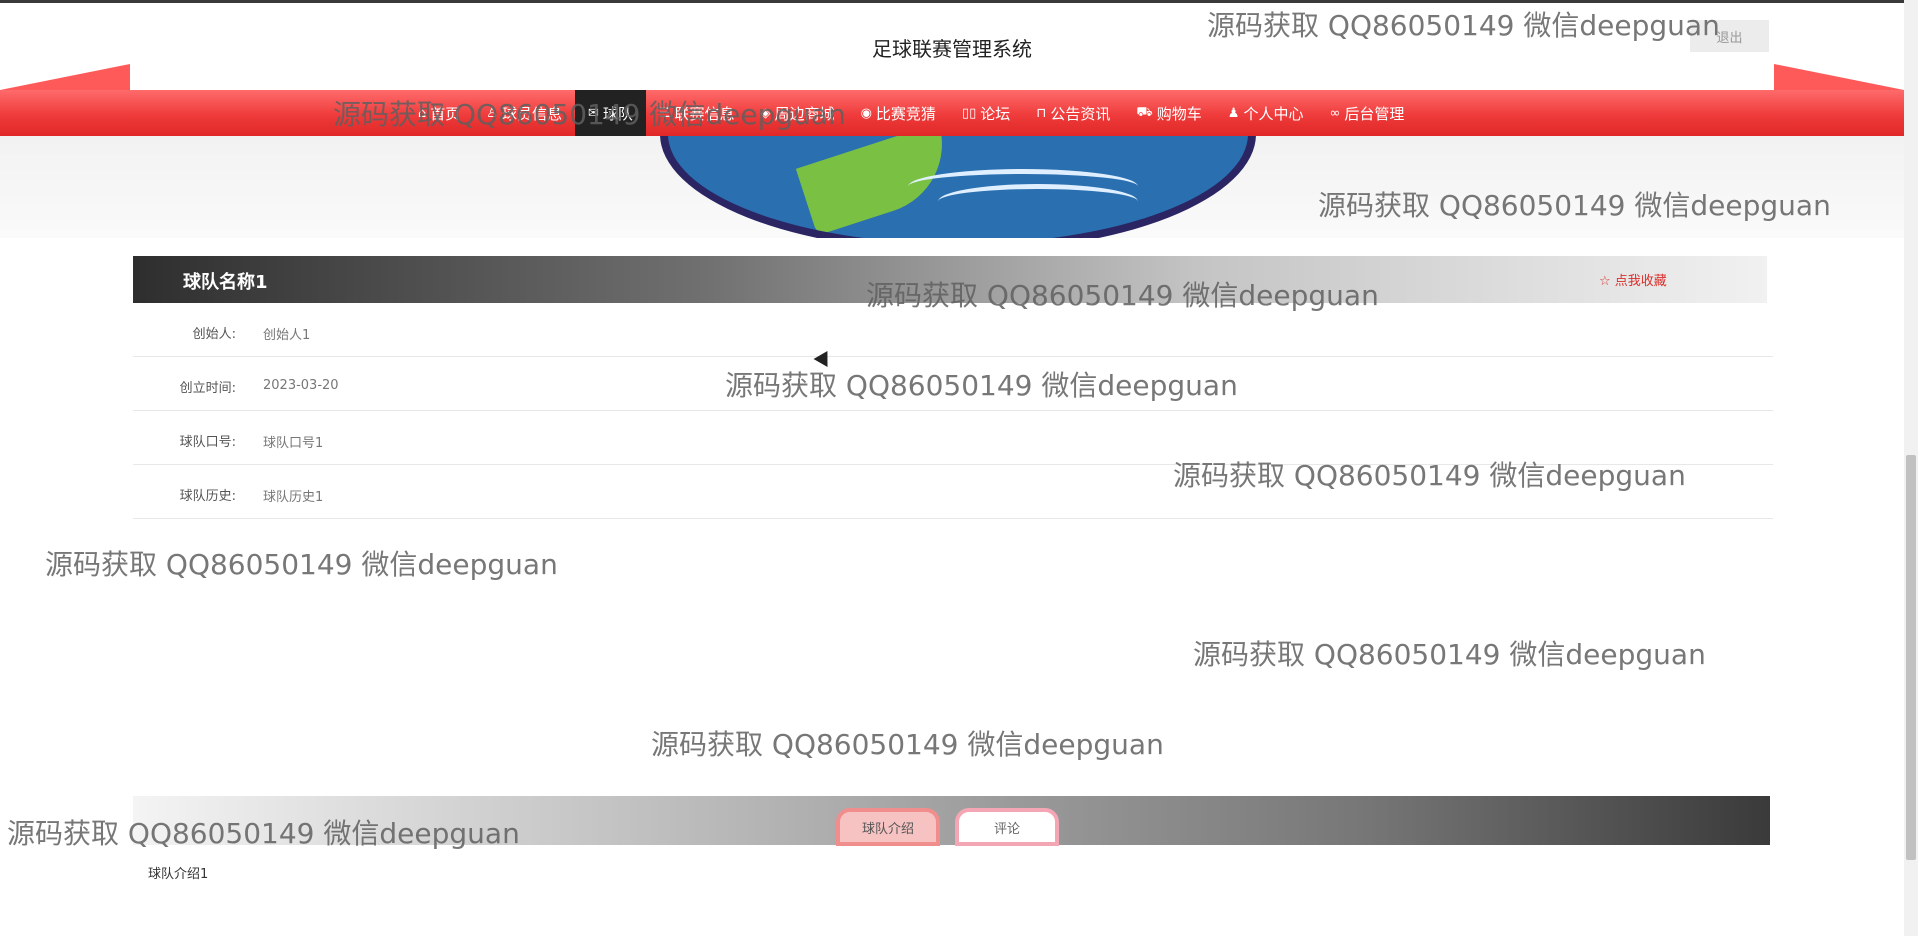 The image size is (1918, 936). I want to click on nav-item-home: ⌂ 首页, so click(439, 113).